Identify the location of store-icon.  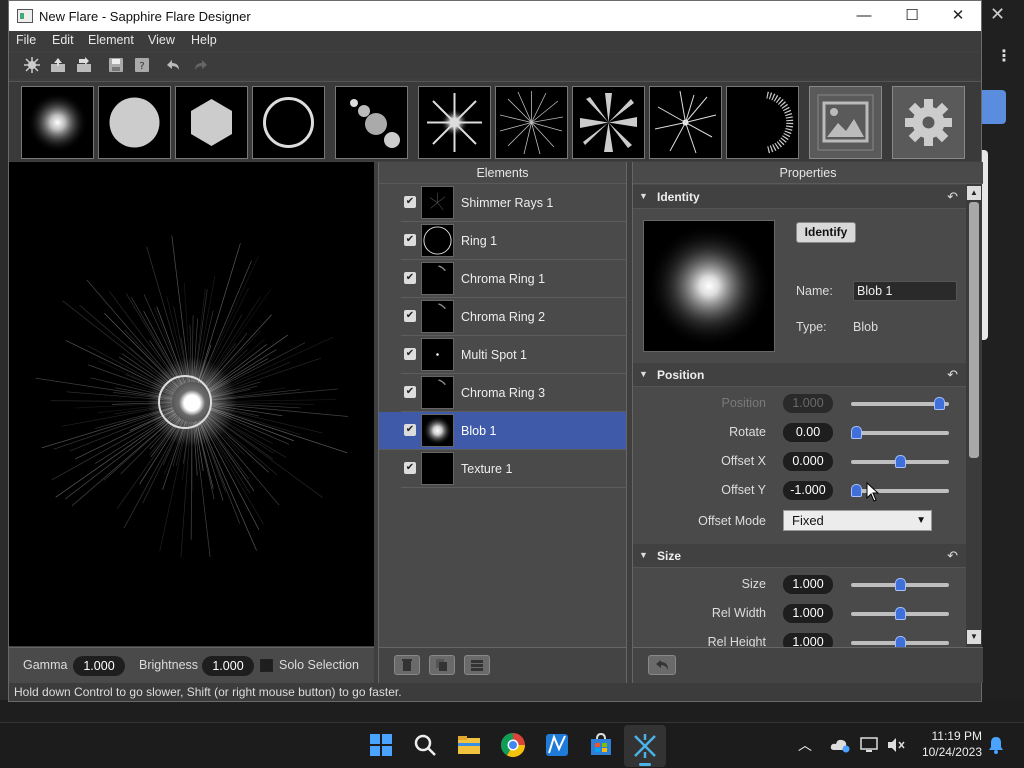
(601, 745).